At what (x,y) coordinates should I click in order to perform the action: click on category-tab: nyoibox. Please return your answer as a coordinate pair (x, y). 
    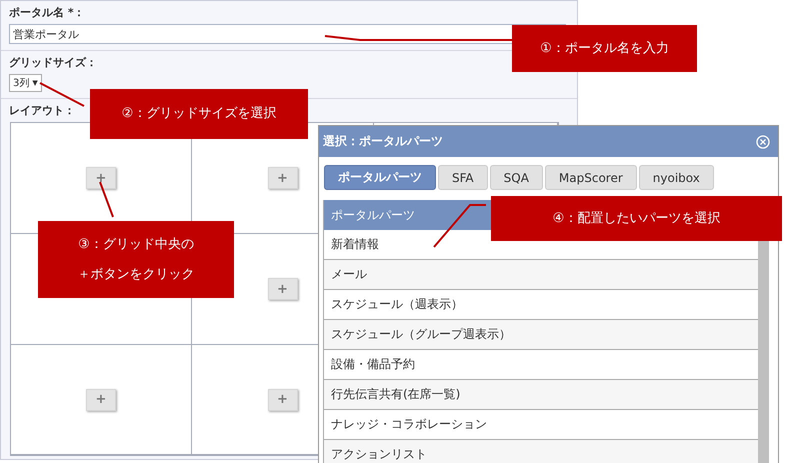
    Looking at the image, I should click on (676, 177).